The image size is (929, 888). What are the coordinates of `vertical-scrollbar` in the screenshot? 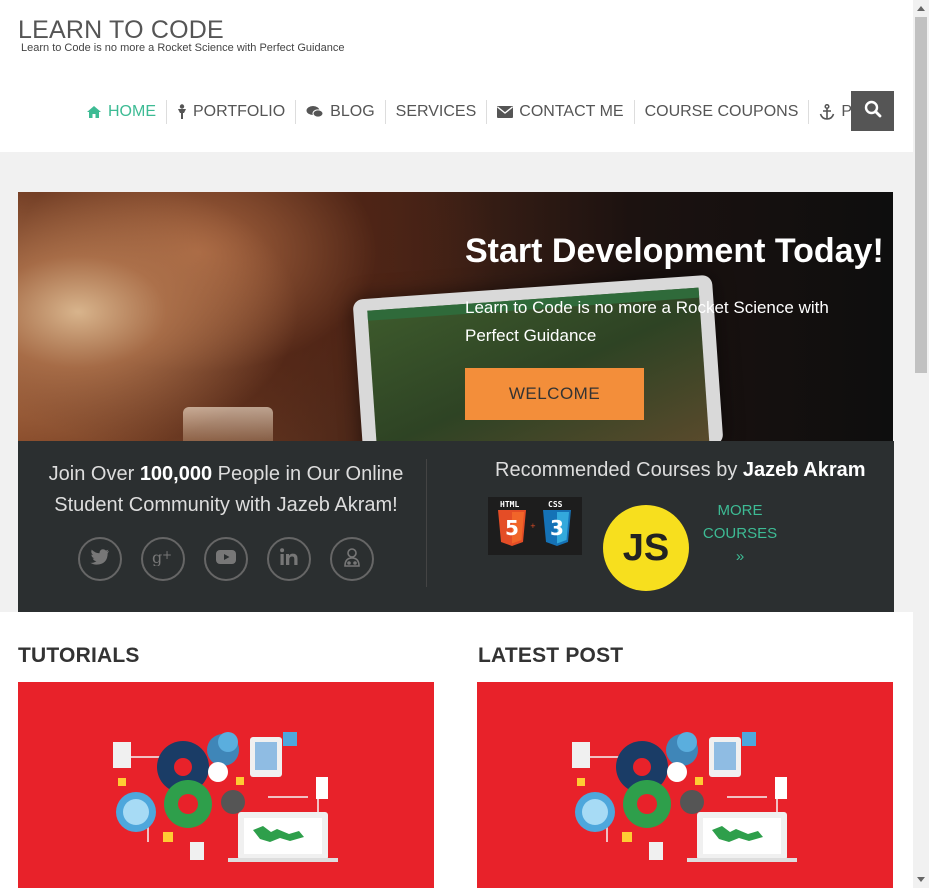 It's located at (921, 444).